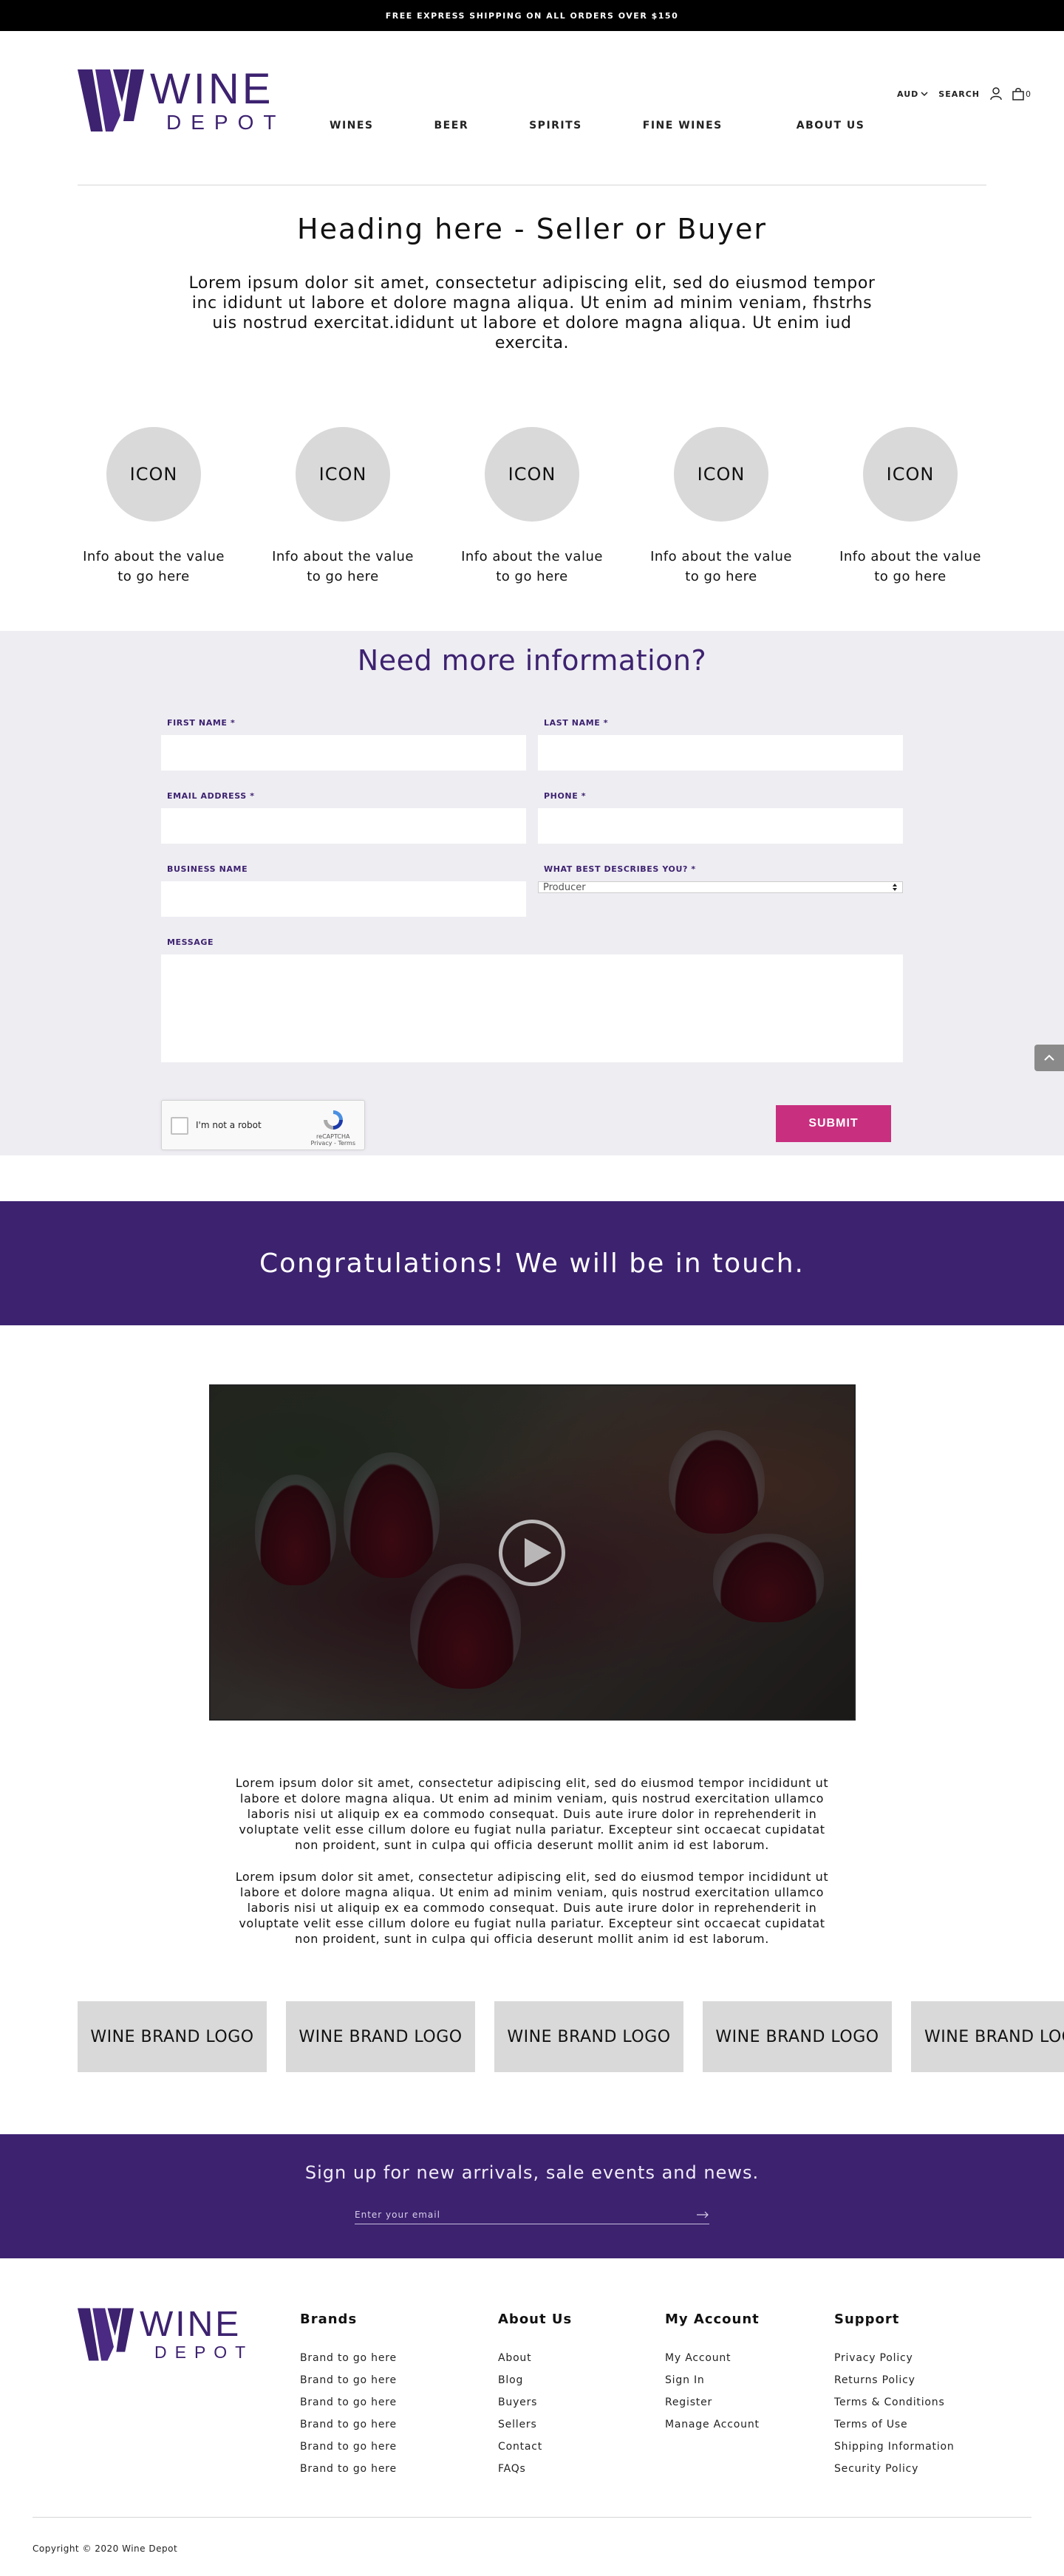 This screenshot has height=2576, width=1064. I want to click on footer-link: About, so click(535, 2363).